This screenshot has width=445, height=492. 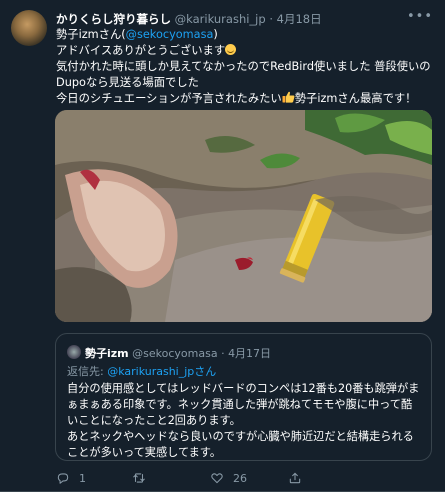 What do you see at coordinates (29, 28) in the screenshot?
I see `avatar` at bounding box center [29, 28].